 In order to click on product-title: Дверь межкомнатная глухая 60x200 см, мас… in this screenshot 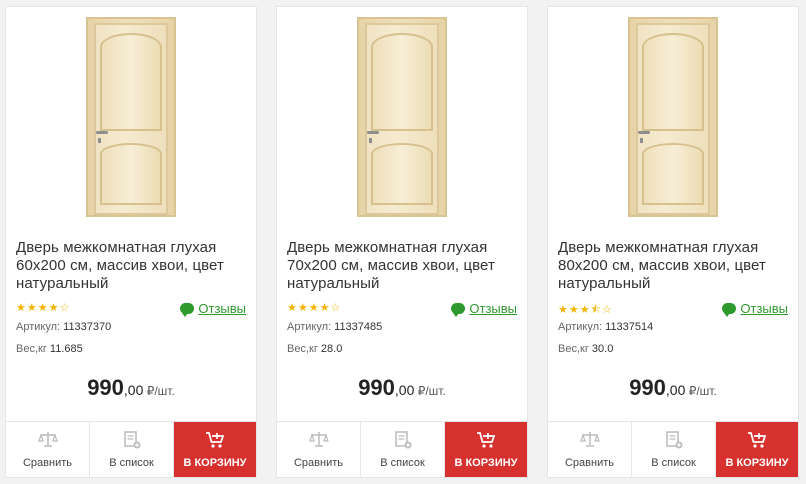, I will do `click(131, 266)`.